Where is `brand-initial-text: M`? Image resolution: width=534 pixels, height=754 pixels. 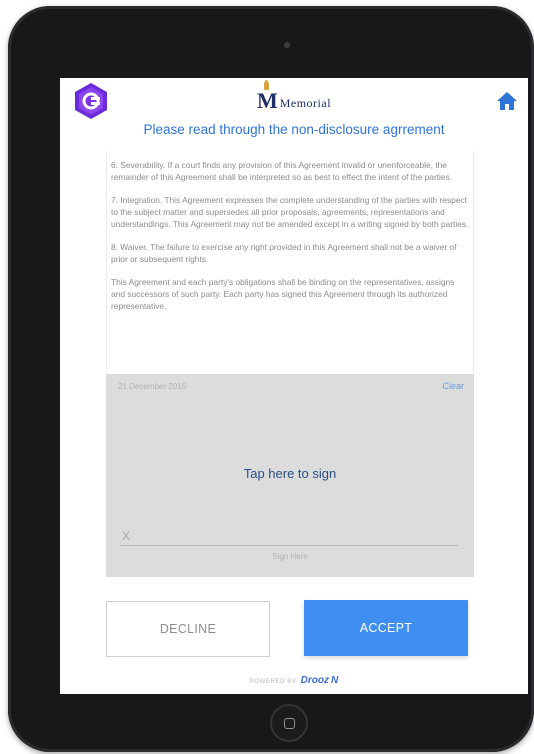 brand-initial-text: M is located at coordinates (267, 100).